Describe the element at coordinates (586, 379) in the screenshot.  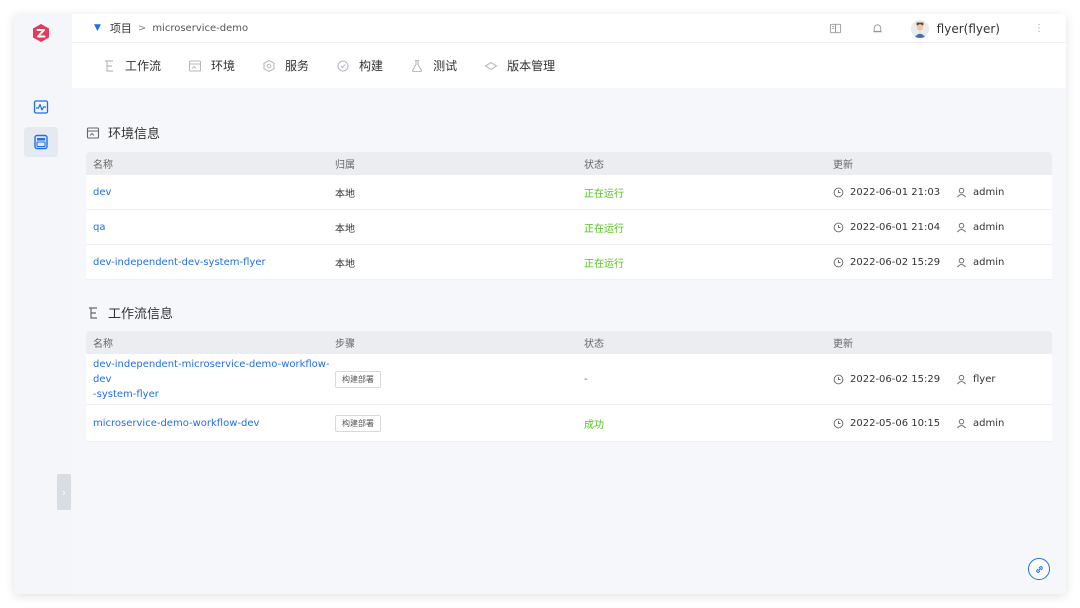
I see `status-text: -` at that location.